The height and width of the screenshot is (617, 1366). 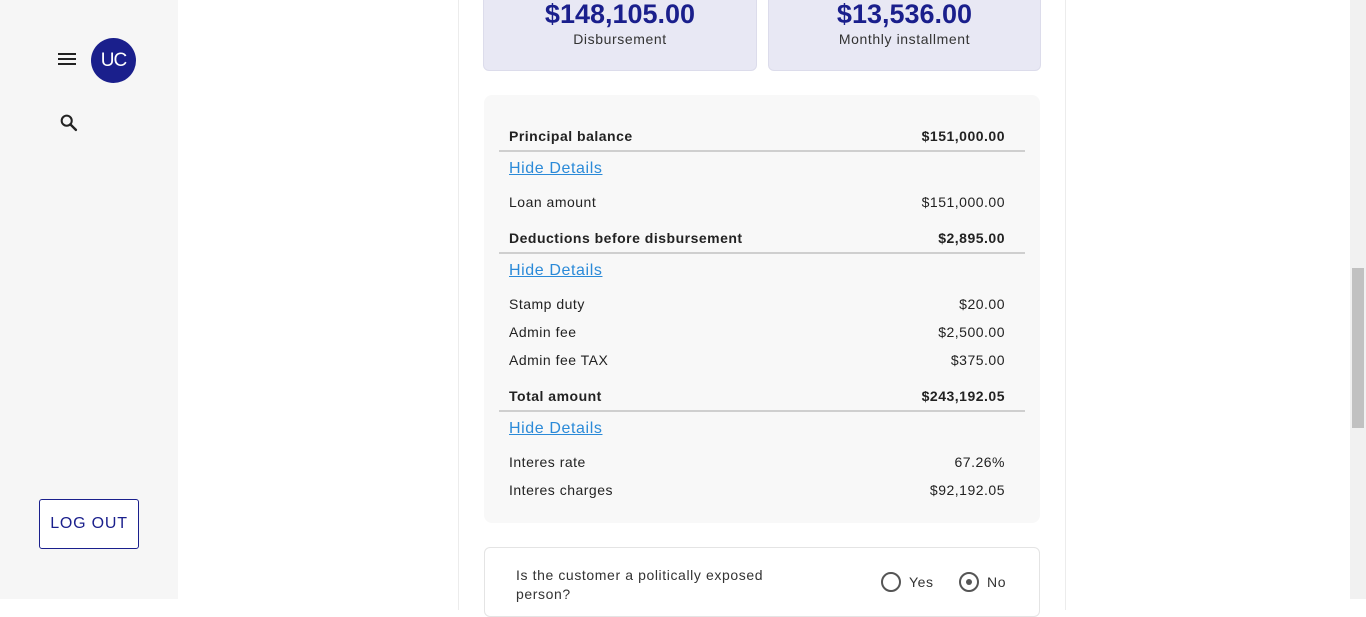 I want to click on total-amount-label: Total amount, so click(x=555, y=396).